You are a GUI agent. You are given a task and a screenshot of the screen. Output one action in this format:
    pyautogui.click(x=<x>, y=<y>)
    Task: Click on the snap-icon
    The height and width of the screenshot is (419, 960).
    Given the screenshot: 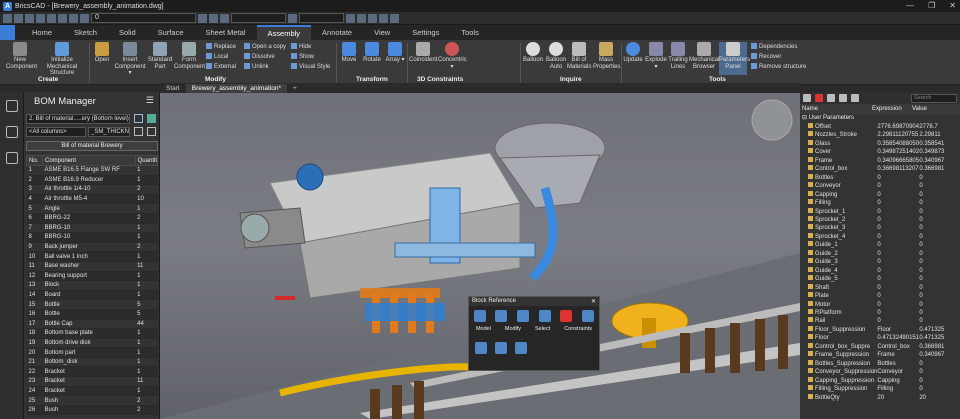 What is the action you would take?
    pyautogui.click(x=383, y=18)
    